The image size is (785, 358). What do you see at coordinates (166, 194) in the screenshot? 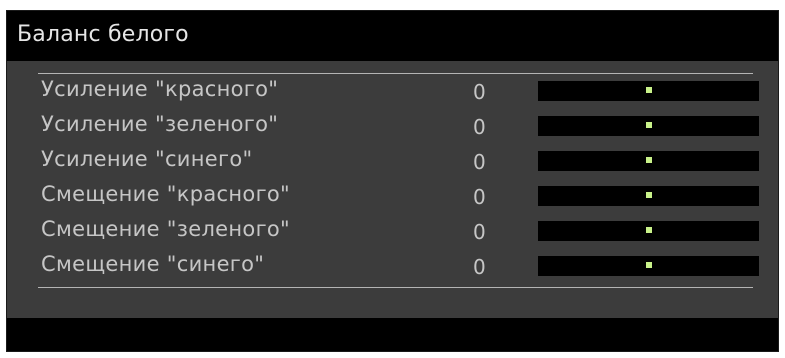
I see `setting-label: Смещение "красного"` at bounding box center [166, 194].